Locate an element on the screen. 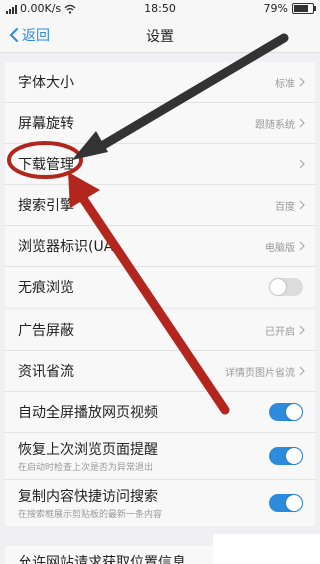 The height and width of the screenshot is (564, 320). nav-bar: 返回 设置 is located at coordinates (160, 35).